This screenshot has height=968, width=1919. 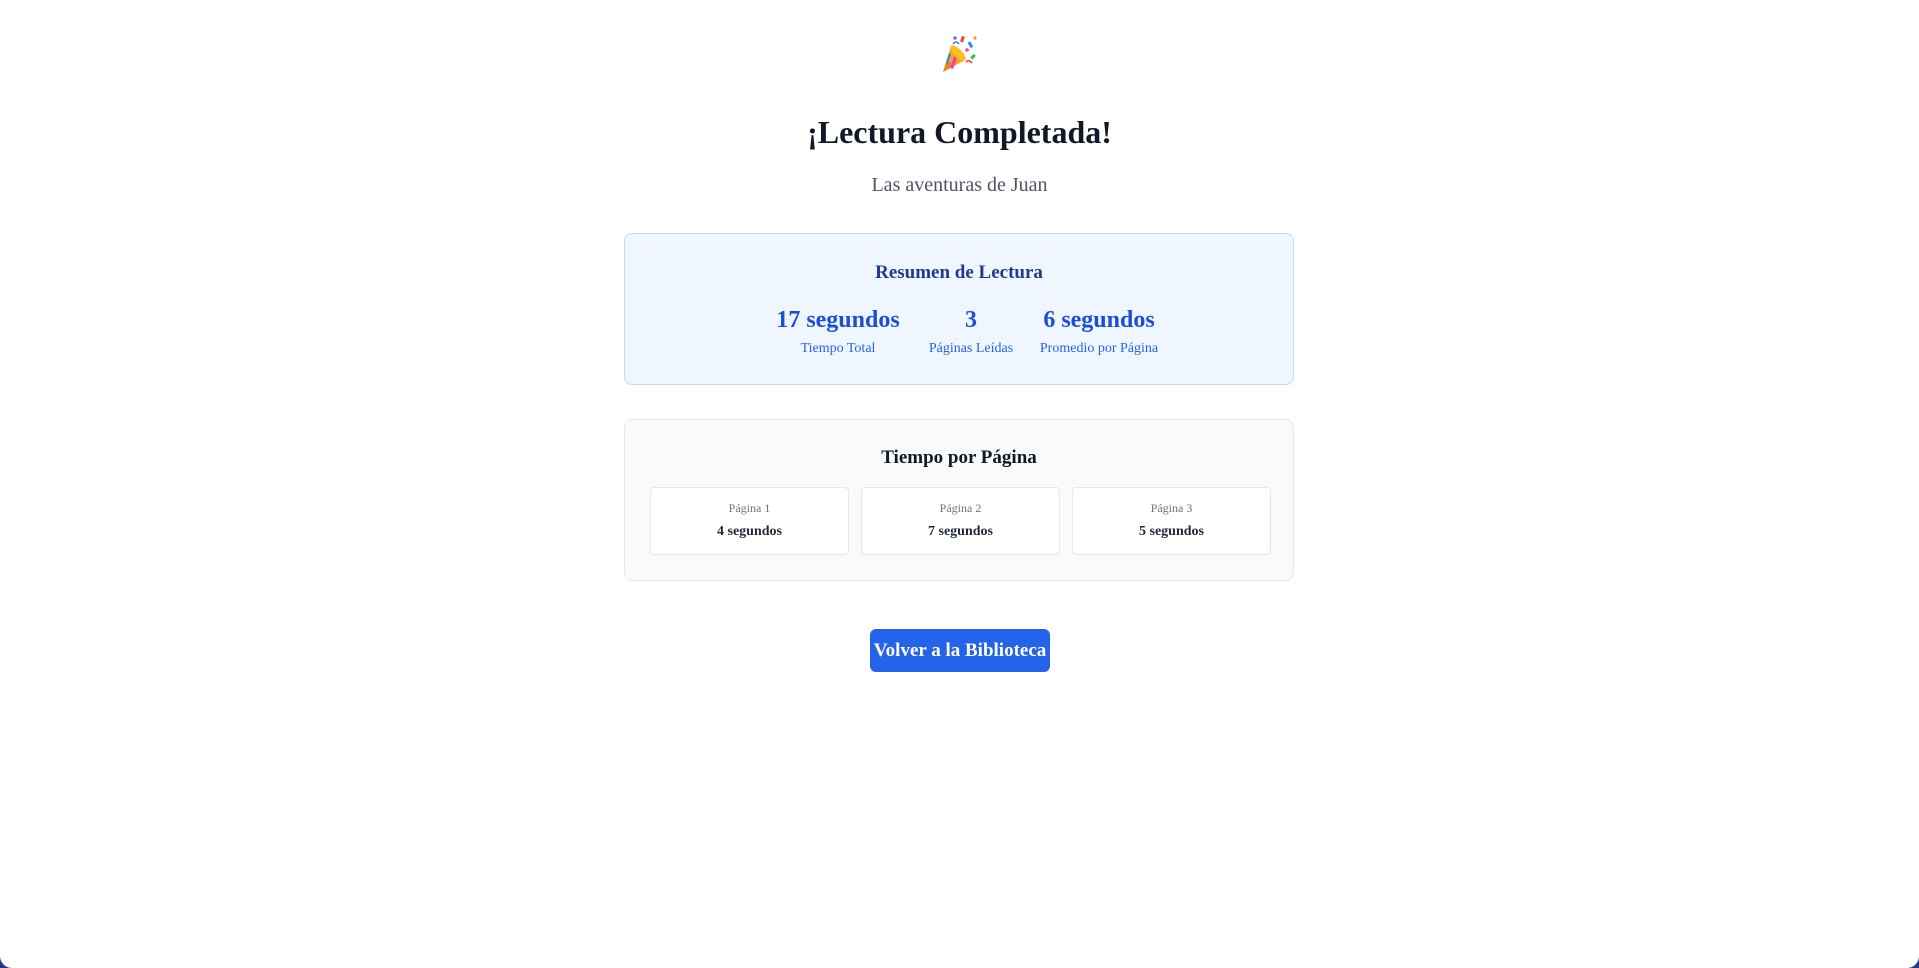 What do you see at coordinates (971, 348) in the screenshot?
I see `stat-label: Páginas Leídas` at bounding box center [971, 348].